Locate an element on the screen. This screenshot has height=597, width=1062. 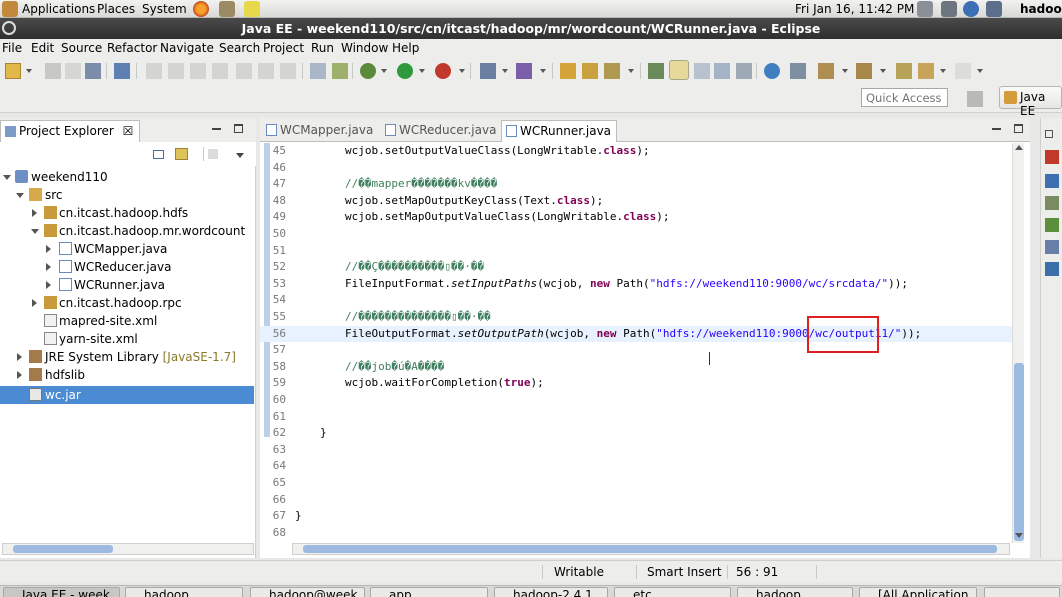
code-line: 64 is located at coordinates (636, 466).